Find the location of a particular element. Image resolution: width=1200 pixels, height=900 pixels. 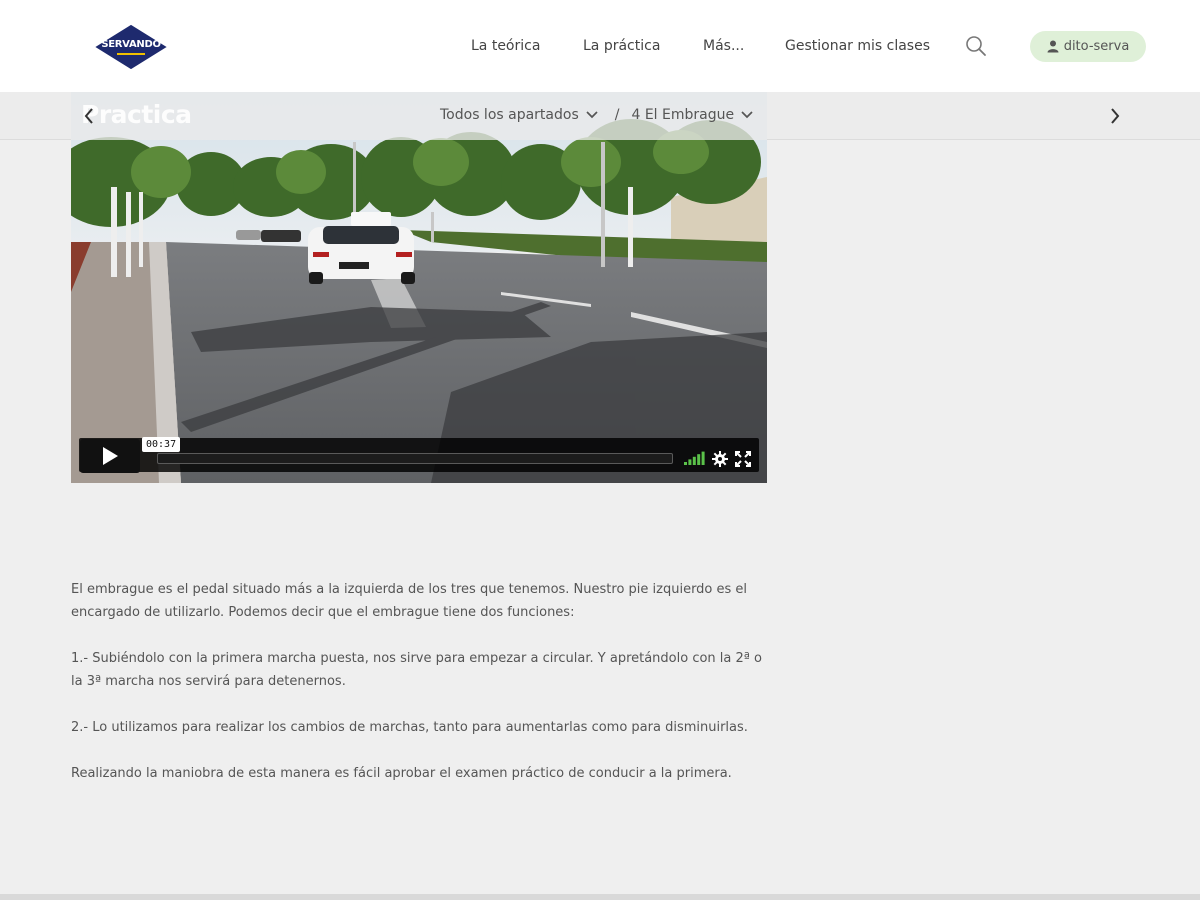

logo-underline is located at coordinates (131, 54).